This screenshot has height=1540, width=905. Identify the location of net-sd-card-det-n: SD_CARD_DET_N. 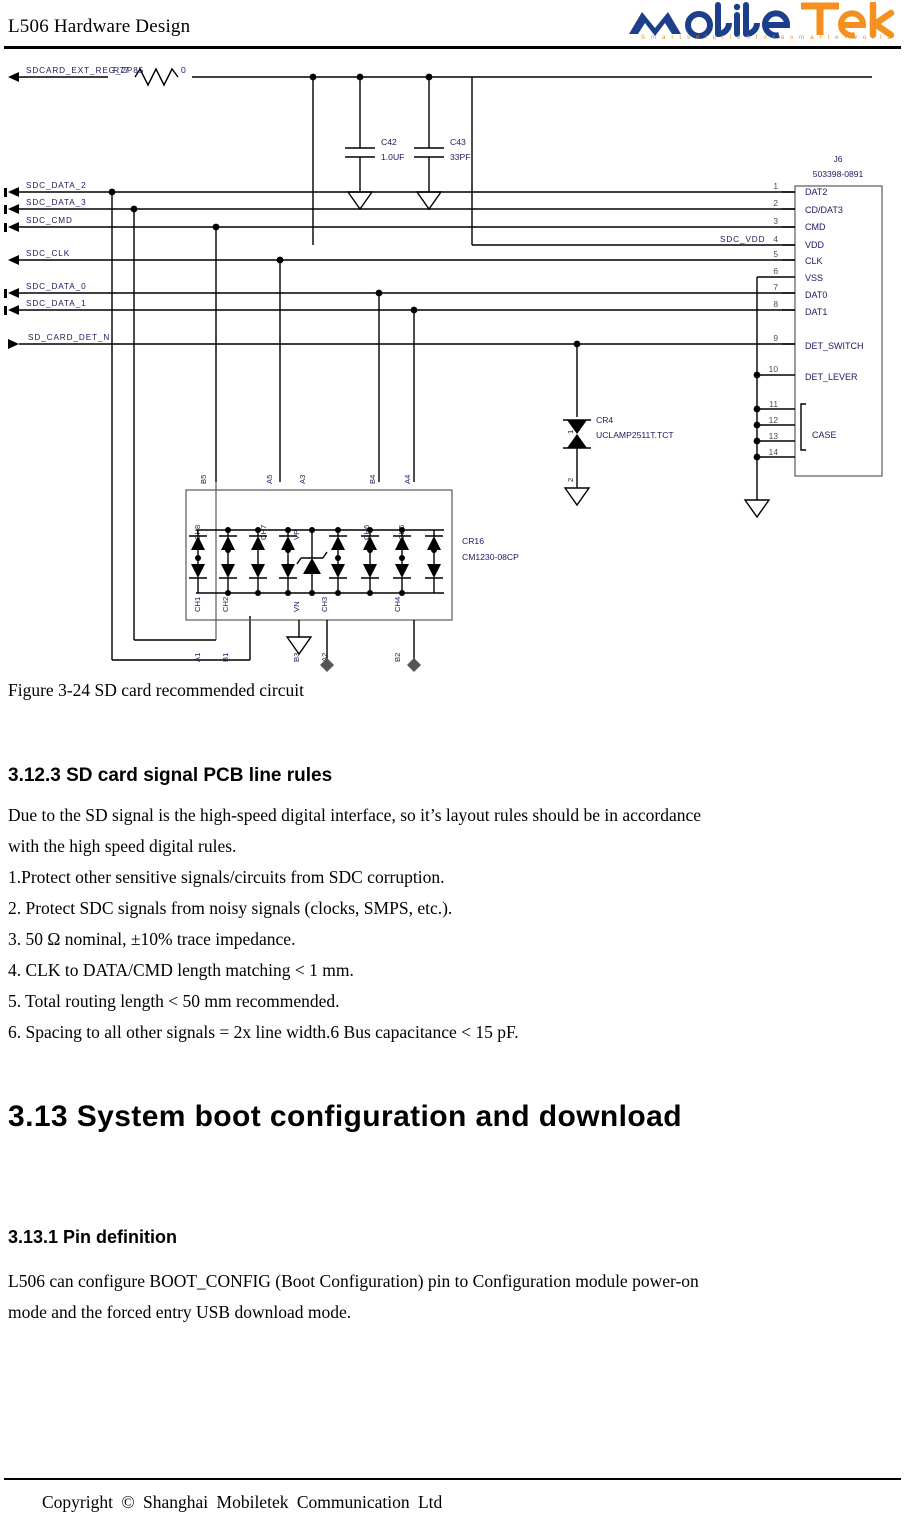
(401, 341).